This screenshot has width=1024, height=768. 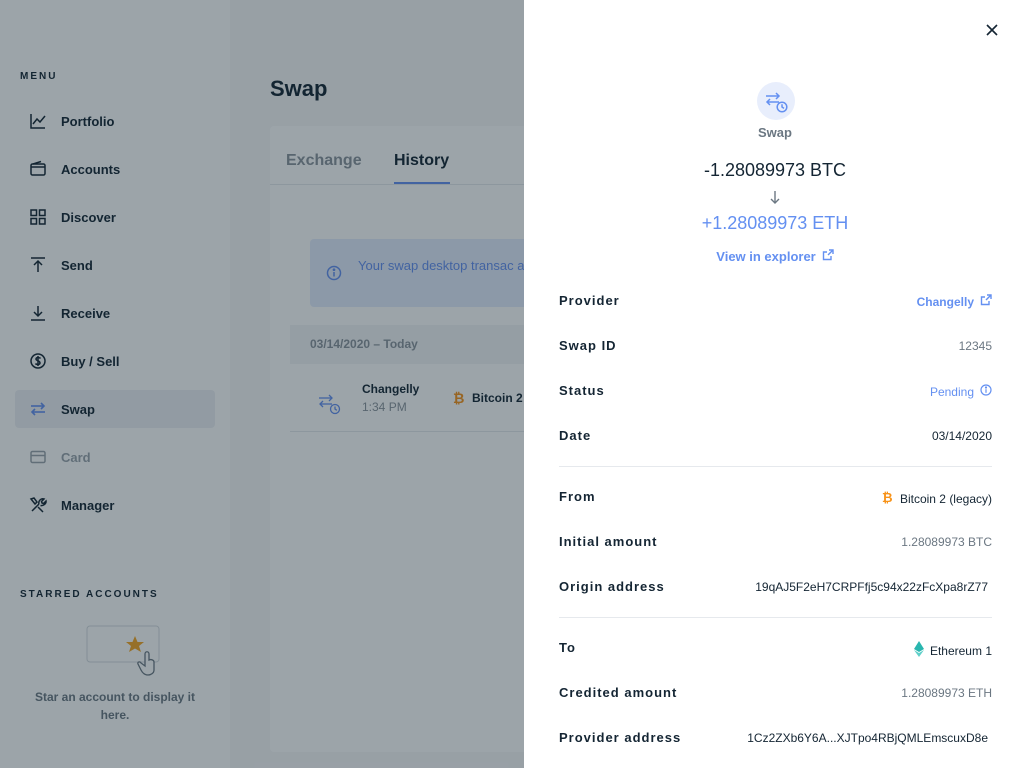 What do you see at coordinates (618, 692) in the screenshot?
I see `credited-amount-label: Credited amount` at bounding box center [618, 692].